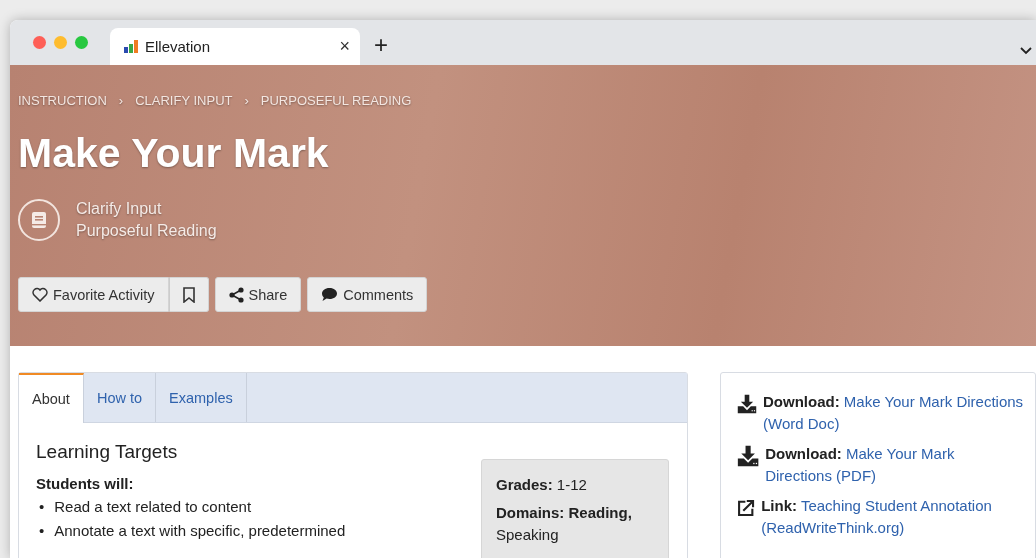 Image resolution: width=1036 pixels, height=558 pixels. What do you see at coordinates (893, 517) in the screenshot?
I see `resource-link: Link: Teaching Student Annotation (ReadWriteThink.org)` at bounding box center [893, 517].